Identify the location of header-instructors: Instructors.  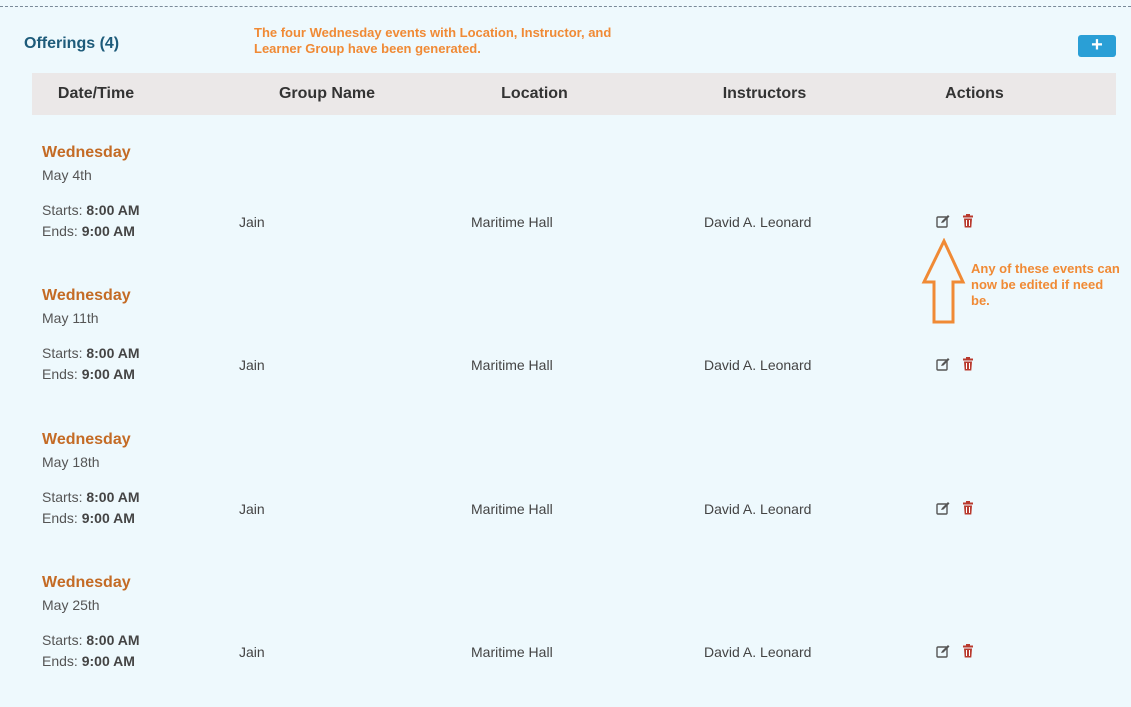
(764, 93).